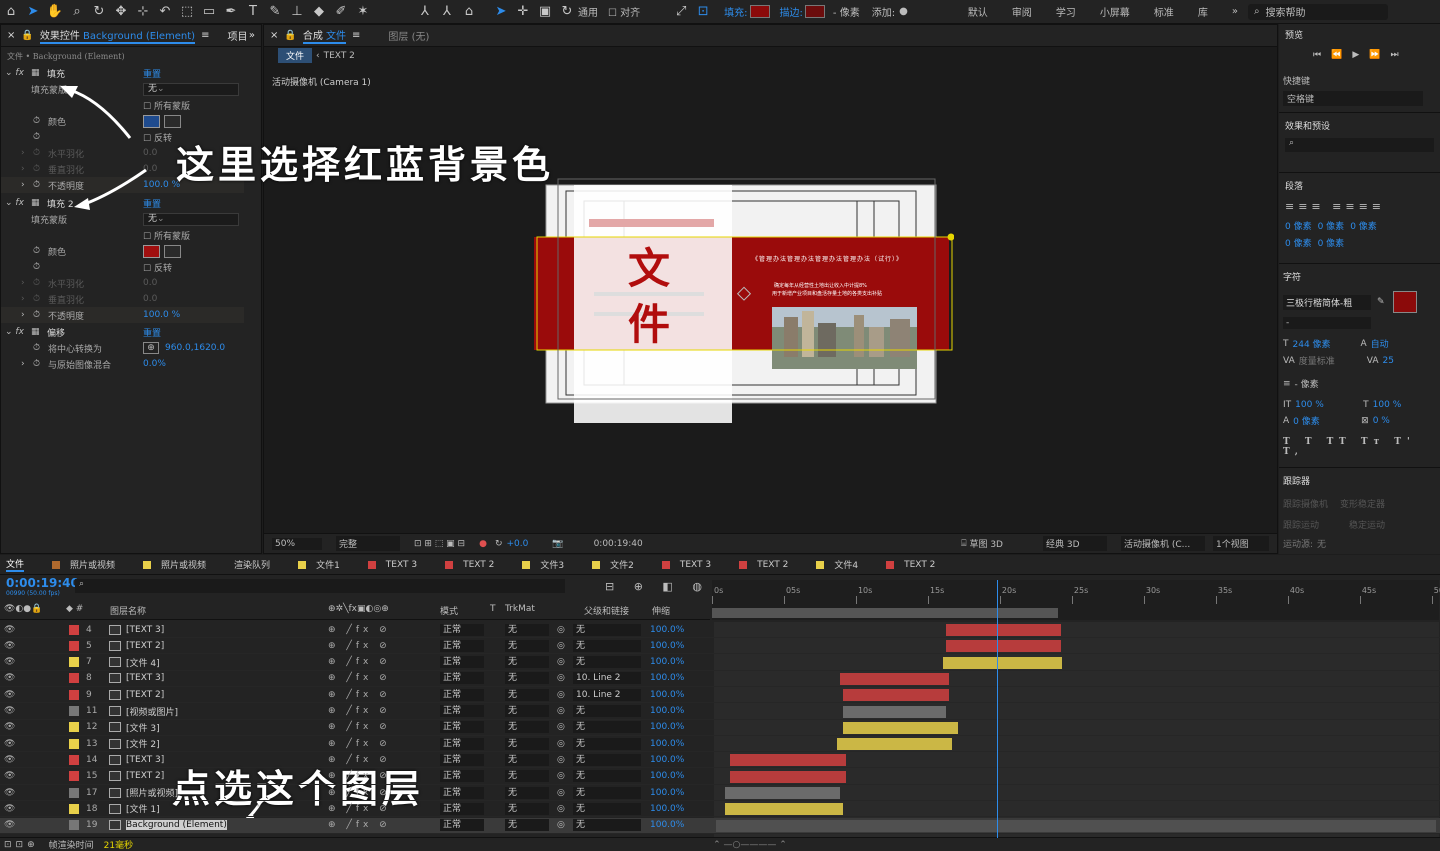 This screenshot has height=851, width=1440. I want to click on axis-world-icon: ⅄, so click(447, 11).